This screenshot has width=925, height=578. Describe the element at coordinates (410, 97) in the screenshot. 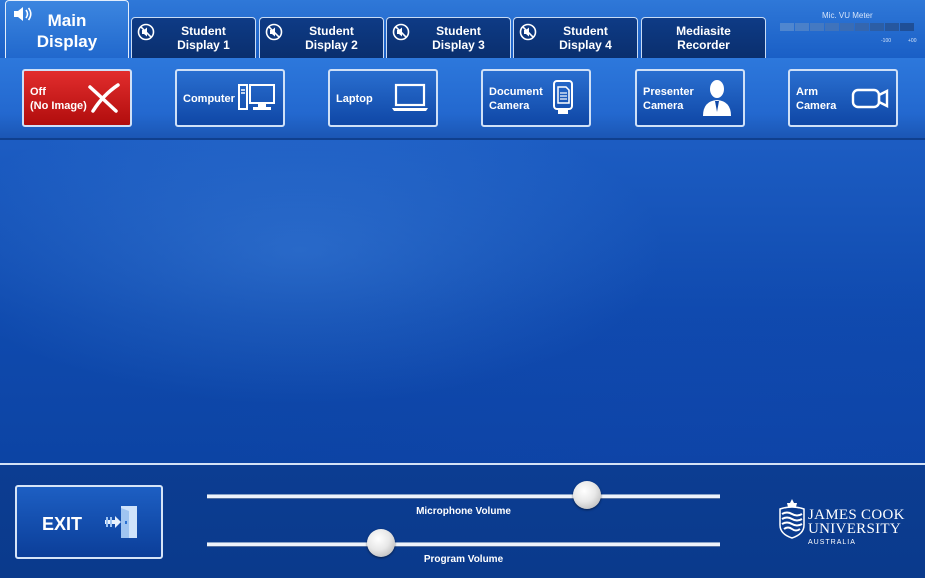

I see `laptop-icon` at that location.